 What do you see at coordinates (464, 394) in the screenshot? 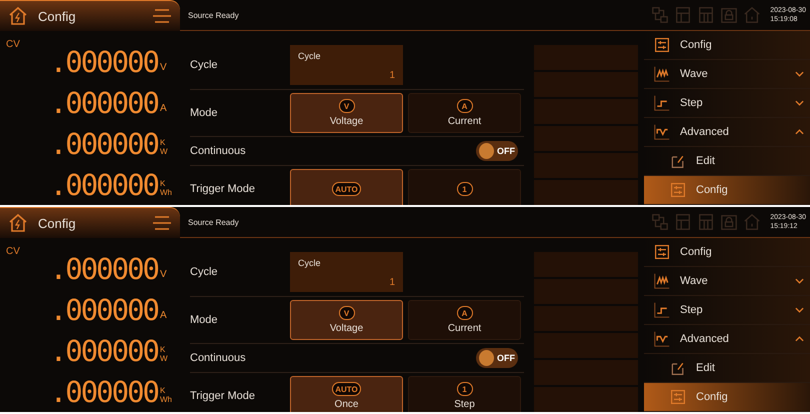
I see `option-button: 1 Step` at bounding box center [464, 394].